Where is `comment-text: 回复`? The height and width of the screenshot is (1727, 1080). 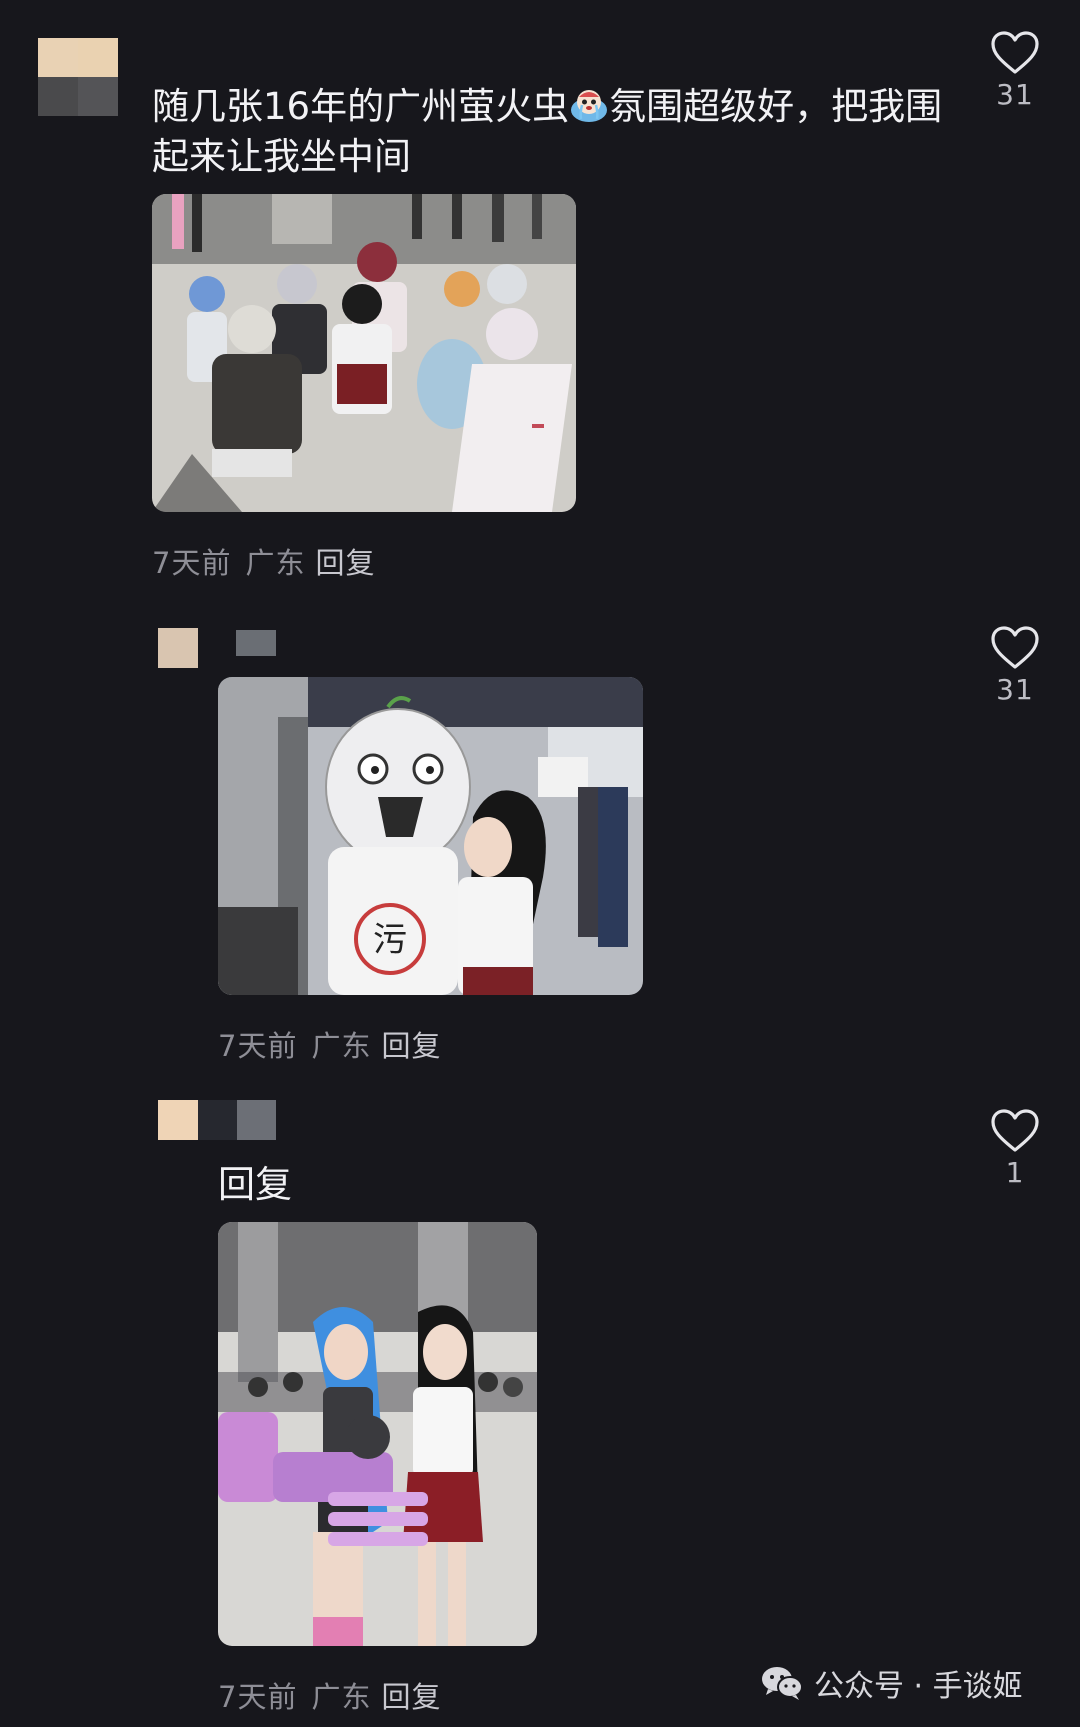
comment-text: 回复 is located at coordinates (255, 1184).